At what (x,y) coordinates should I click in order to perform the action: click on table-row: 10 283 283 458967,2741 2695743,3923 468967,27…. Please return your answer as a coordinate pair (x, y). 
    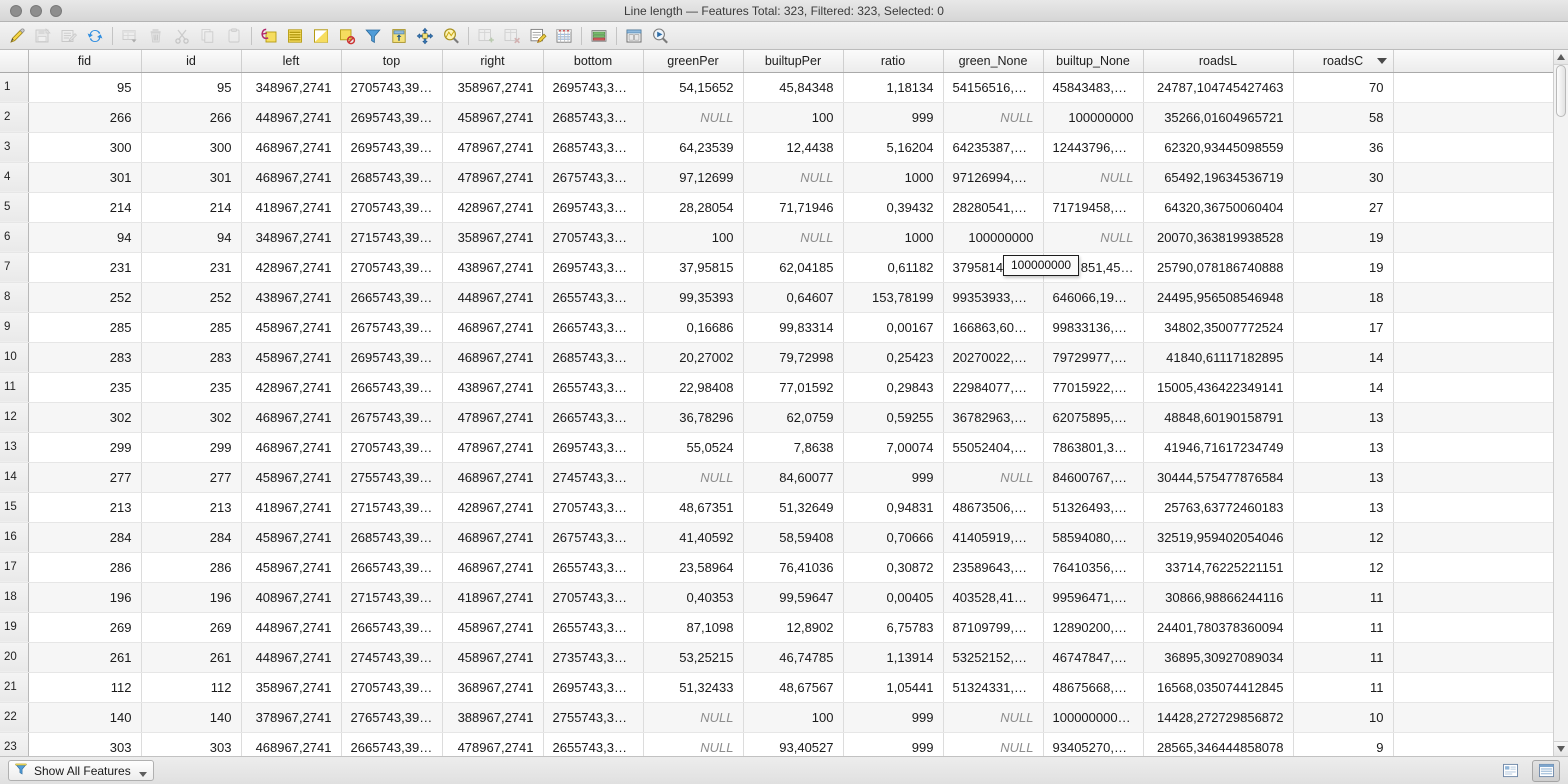
    Looking at the image, I should click on (776, 357).